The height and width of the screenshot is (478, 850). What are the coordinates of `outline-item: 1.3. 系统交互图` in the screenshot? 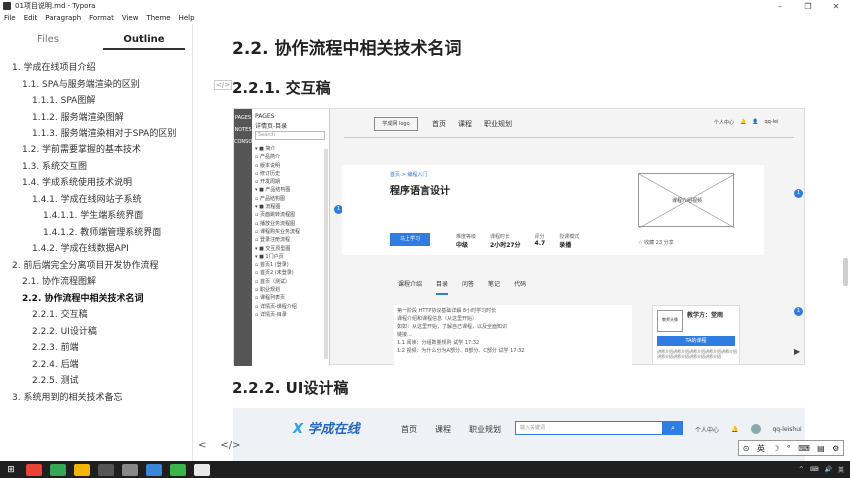 It's located at (96, 167).